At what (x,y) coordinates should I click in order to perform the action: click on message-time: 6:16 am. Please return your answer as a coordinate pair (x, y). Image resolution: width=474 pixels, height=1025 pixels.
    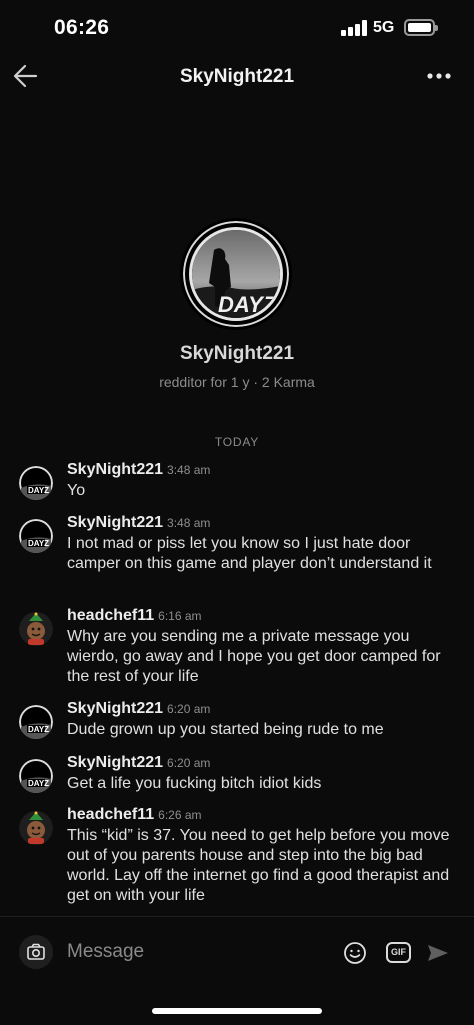
    Looking at the image, I should click on (180, 616).